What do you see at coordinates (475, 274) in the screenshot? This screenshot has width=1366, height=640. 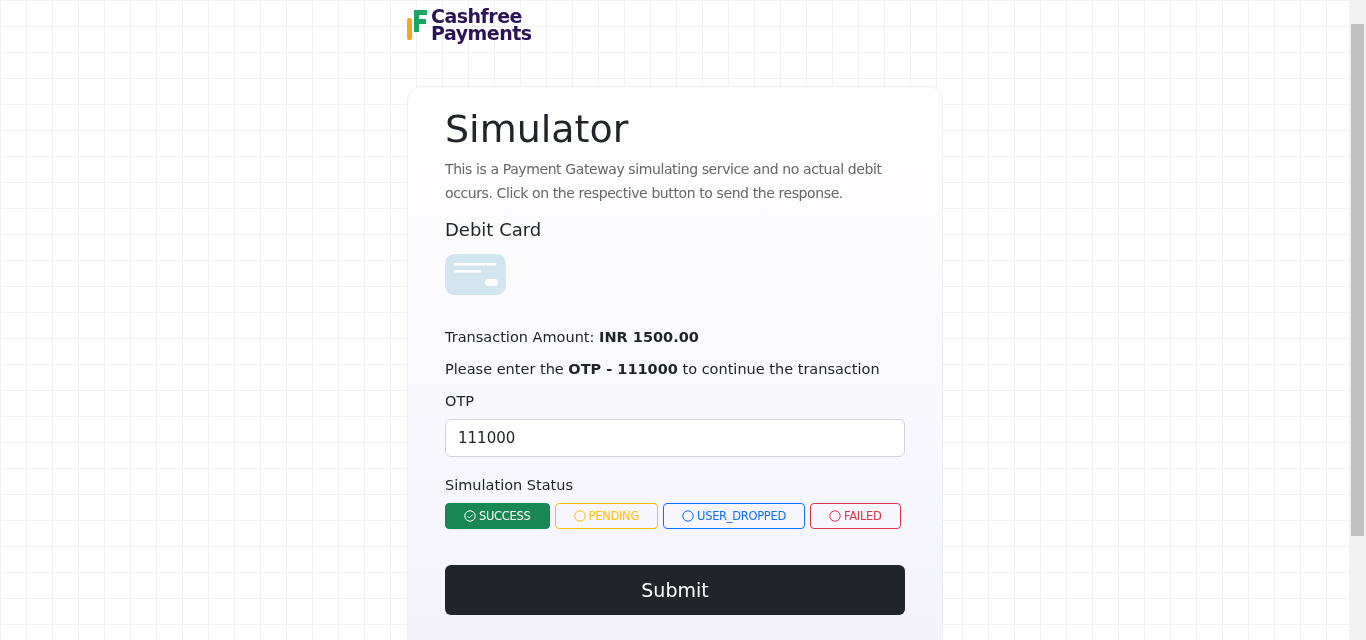 I see `credit-card-icon` at bounding box center [475, 274].